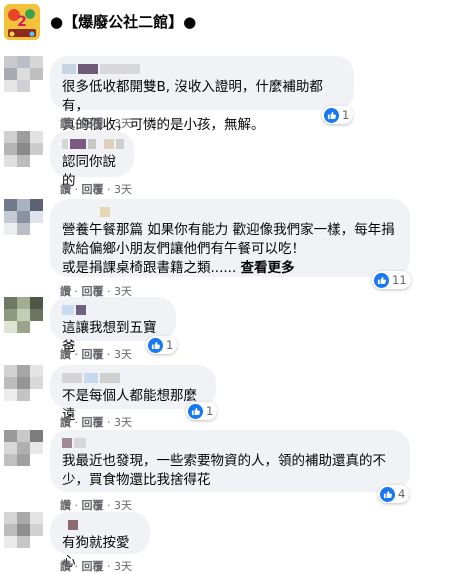 Image resolution: width=453 pixels, height=574 pixels. Describe the element at coordinates (224, 470) in the screenshot. I see `comment-text: 我最近也發現，一些索要物資的人，領的補助還真的不 少，買食物還比我捨得花` at that location.